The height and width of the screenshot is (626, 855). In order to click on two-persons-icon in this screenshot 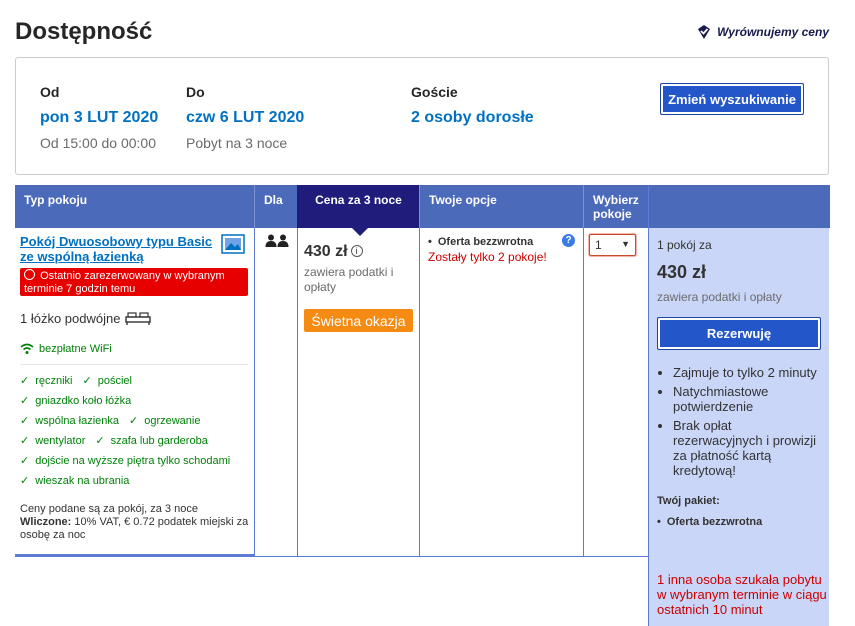, I will do `click(277, 240)`.